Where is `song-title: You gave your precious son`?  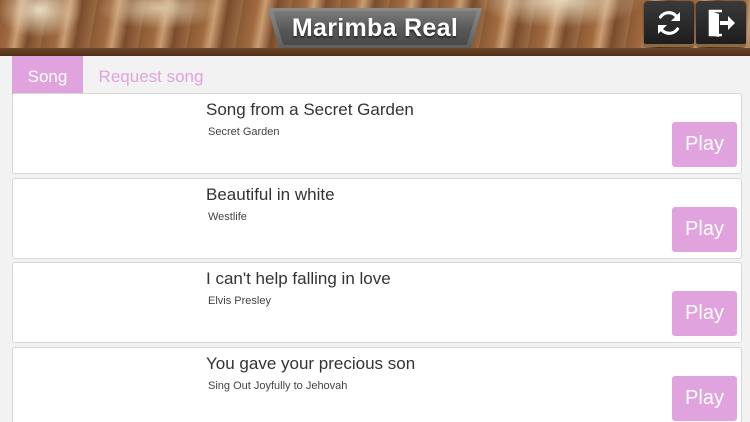 song-title: You gave your precious son is located at coordinates (311, 363).